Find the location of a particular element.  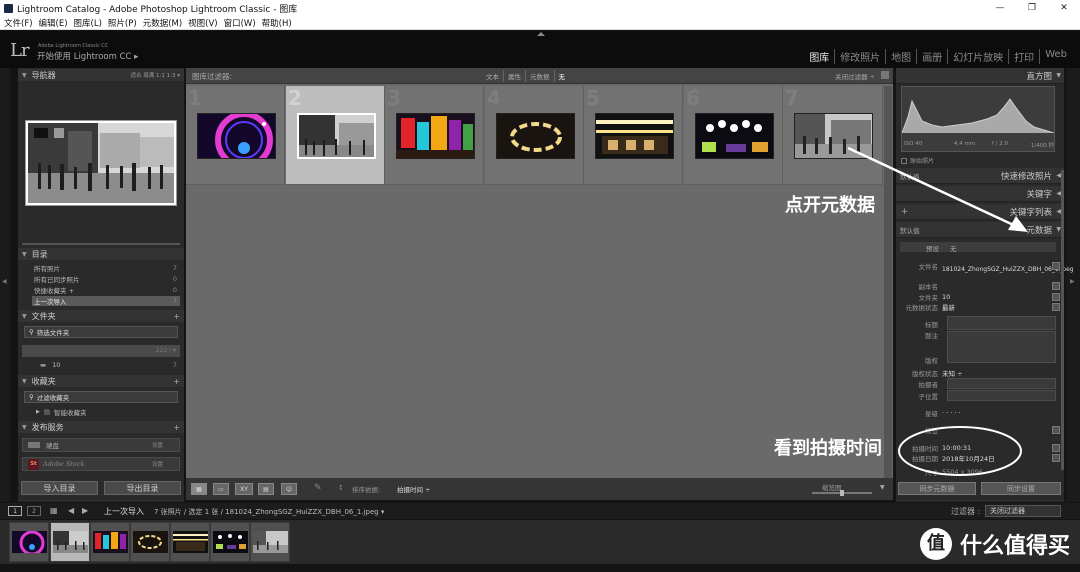

thumbnail-size-slider is located at coordinates (842, 493).